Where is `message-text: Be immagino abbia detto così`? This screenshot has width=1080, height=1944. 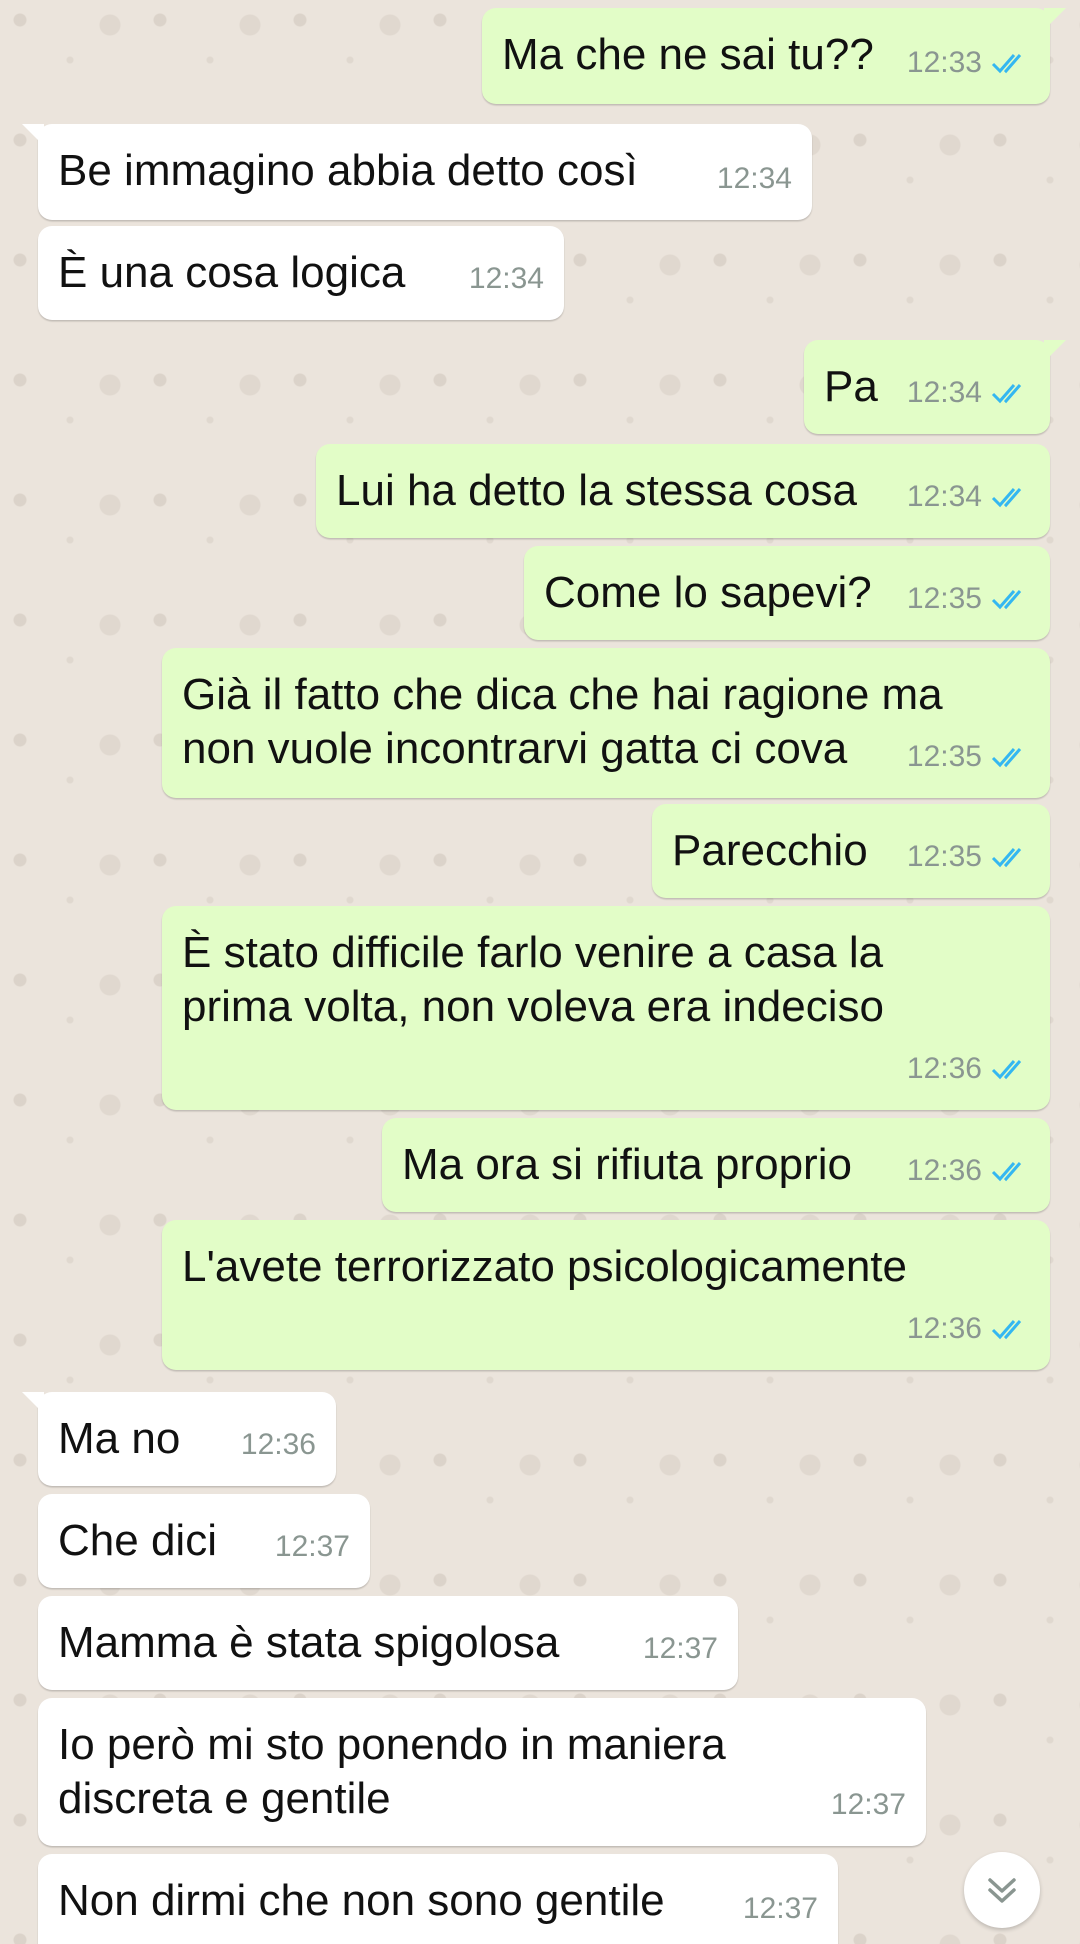
message-text: Be immagino abbia detto così is located at coordinates (348, 170).